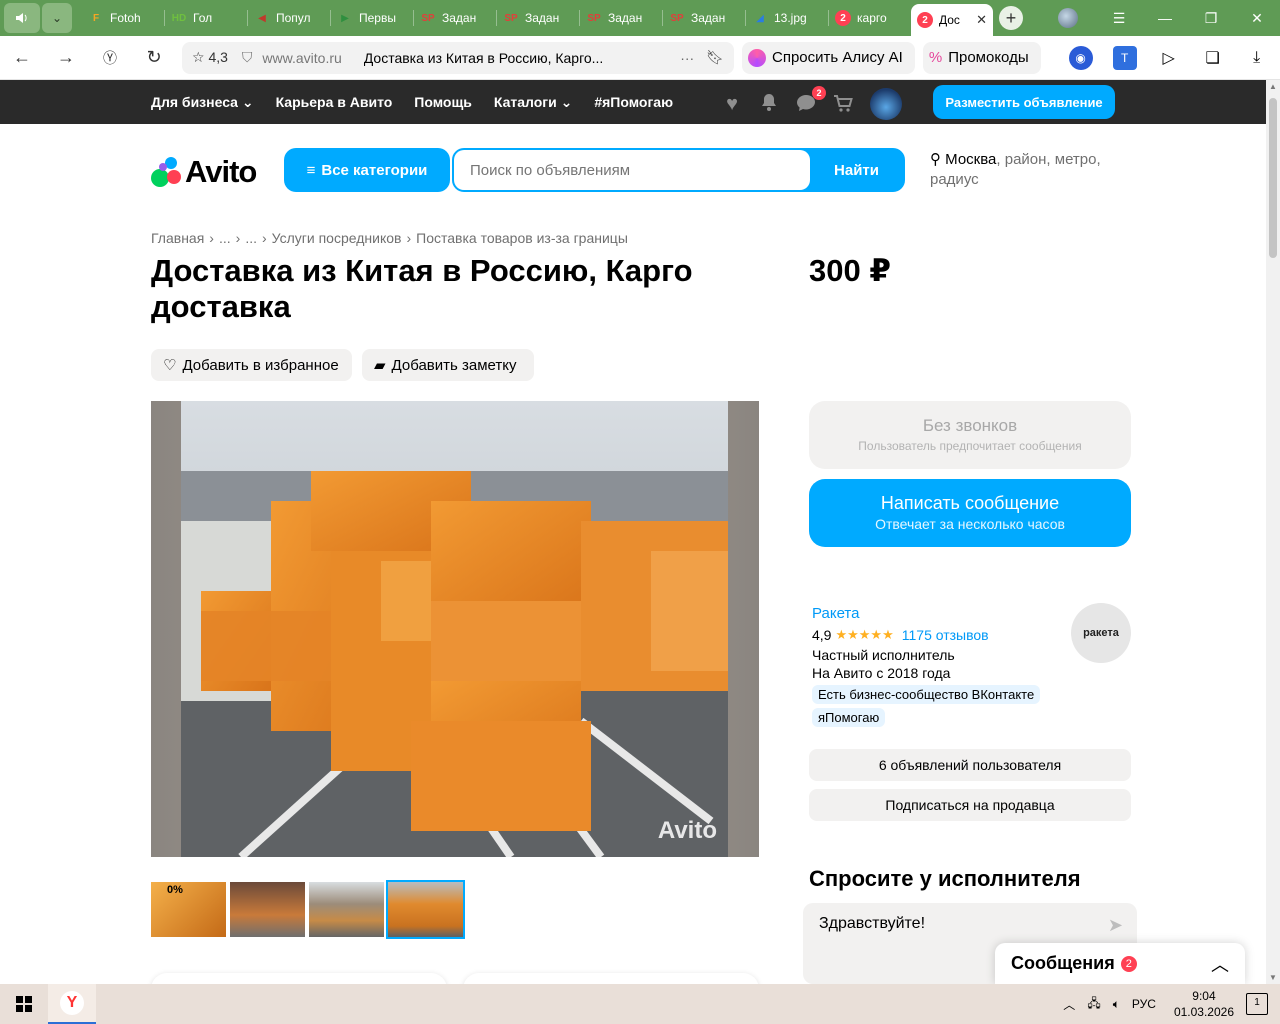  I want to click on avito-logo: Avito, so click(204, 172).